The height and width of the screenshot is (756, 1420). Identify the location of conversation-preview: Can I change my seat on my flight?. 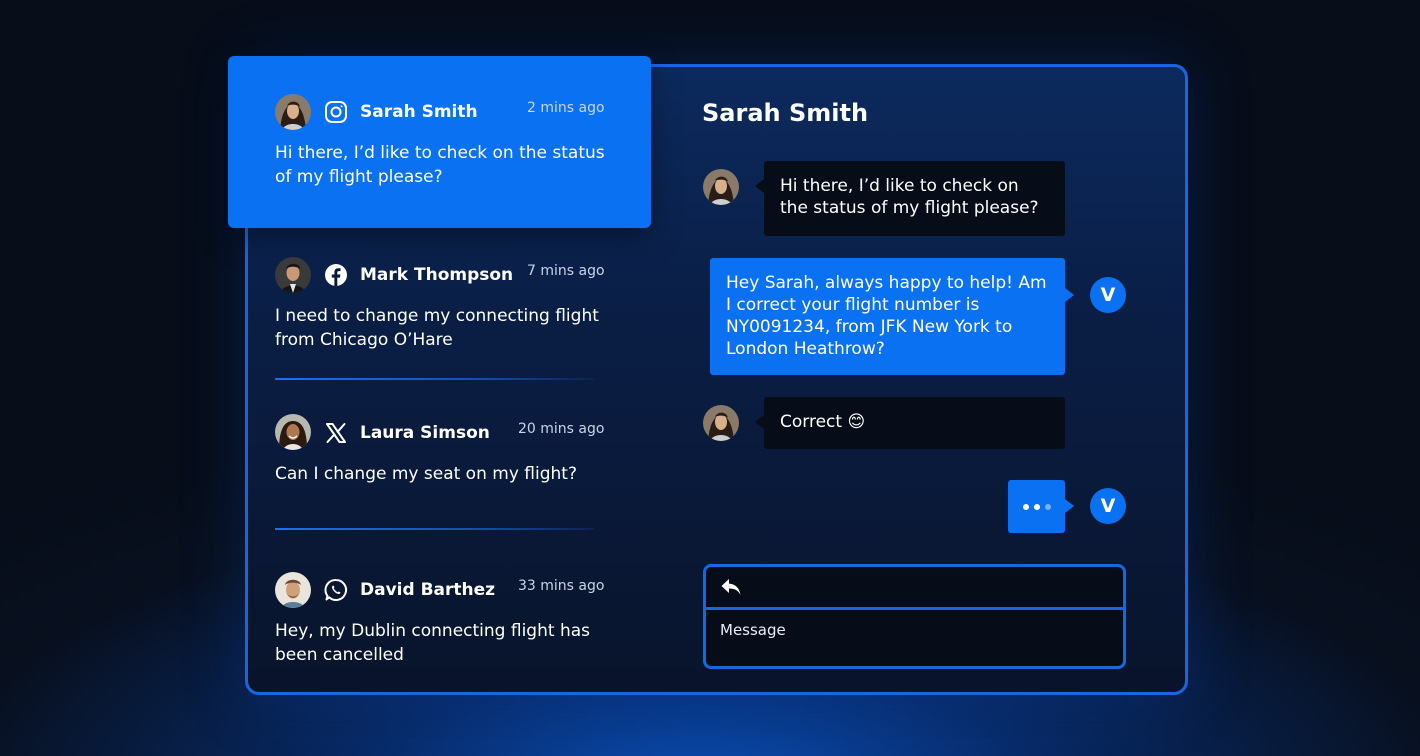
(426, 474).